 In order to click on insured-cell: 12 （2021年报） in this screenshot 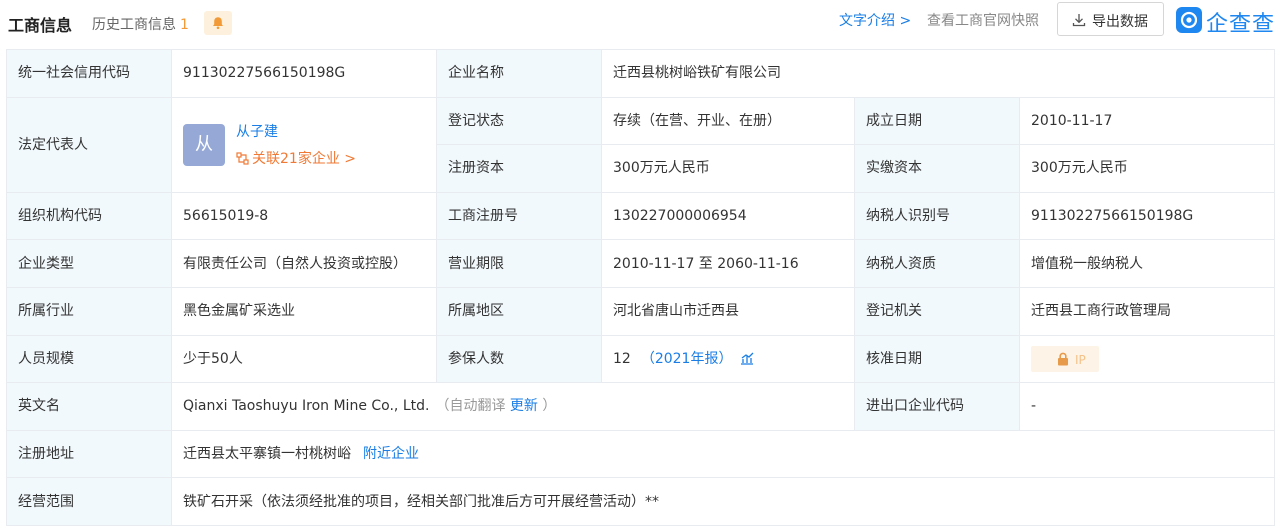, I will do `click(728, 359)`.